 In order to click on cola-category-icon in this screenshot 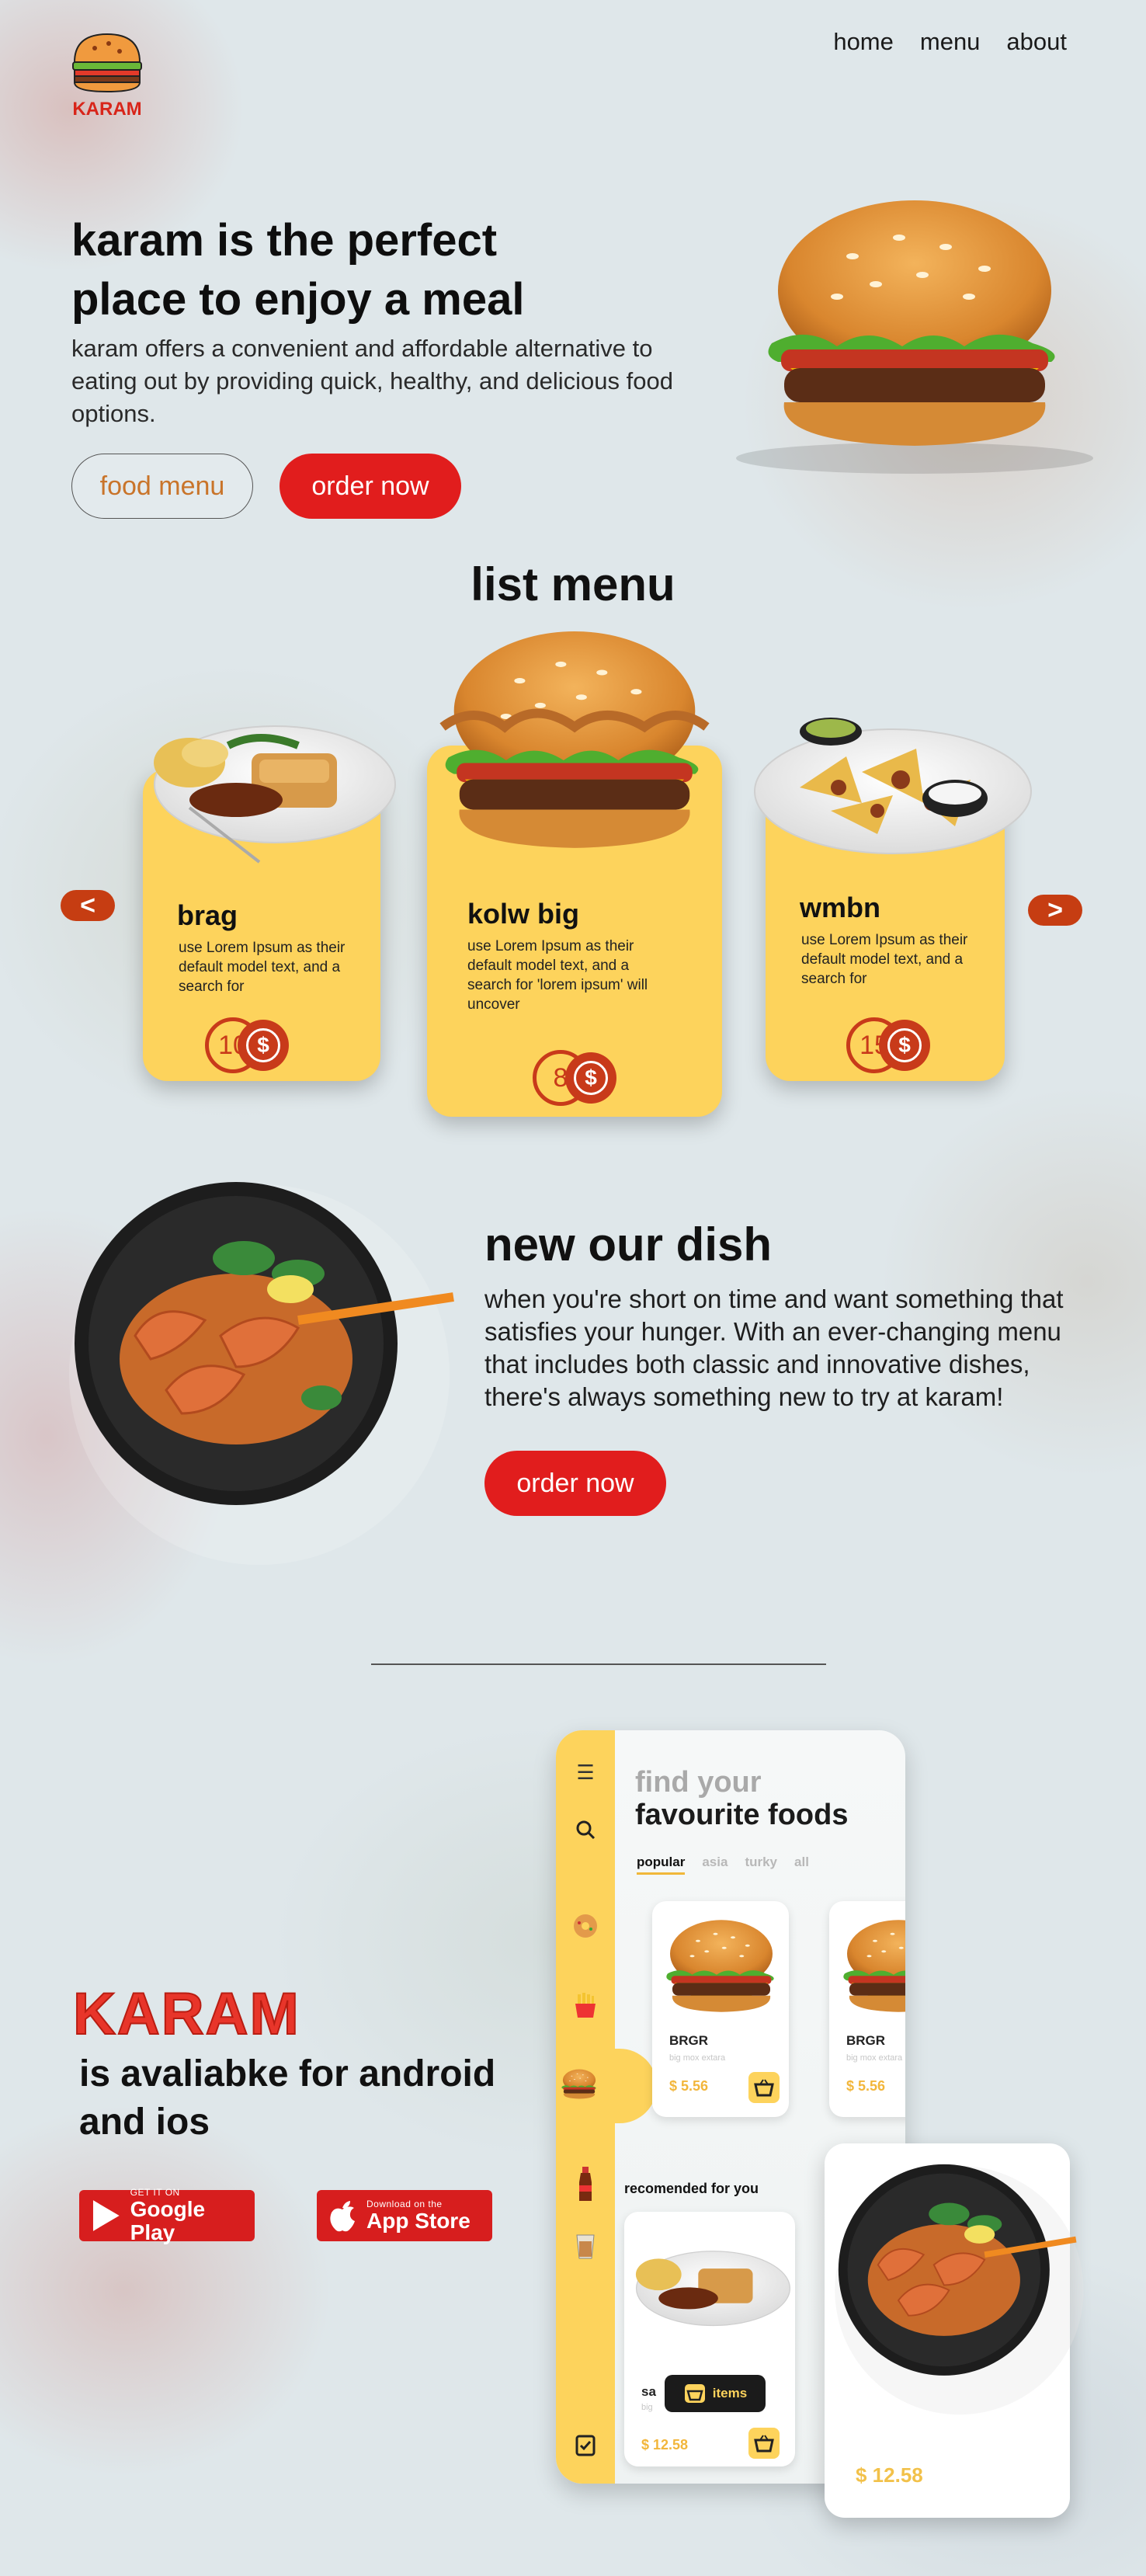, I will do `click(585, 2183)`.